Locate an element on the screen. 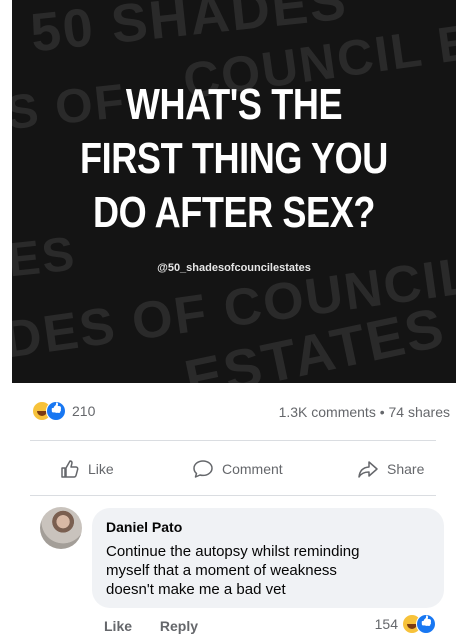 The height and width of the screenshot is (640, 466). comments-shares-count: 1.3K comments • 74 shares is located at coordinates (364, 412).